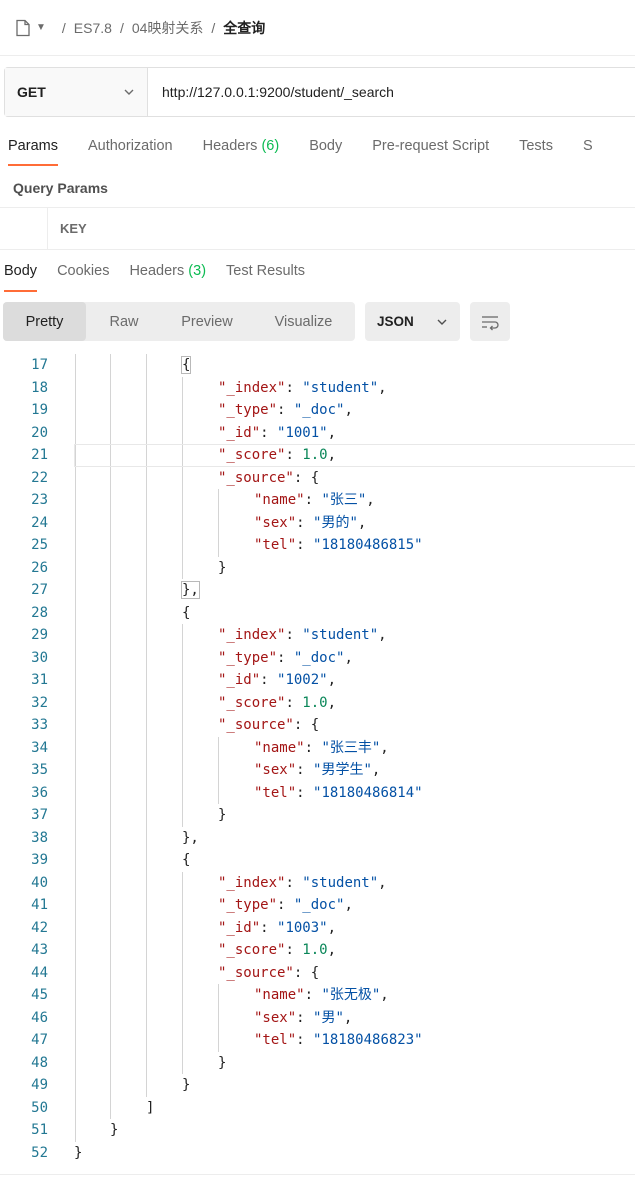  What do you see at coordinates (44, 321) in the screenshot?
I see `view-pretty-button: Pretty` at bounding box center [44, 321].